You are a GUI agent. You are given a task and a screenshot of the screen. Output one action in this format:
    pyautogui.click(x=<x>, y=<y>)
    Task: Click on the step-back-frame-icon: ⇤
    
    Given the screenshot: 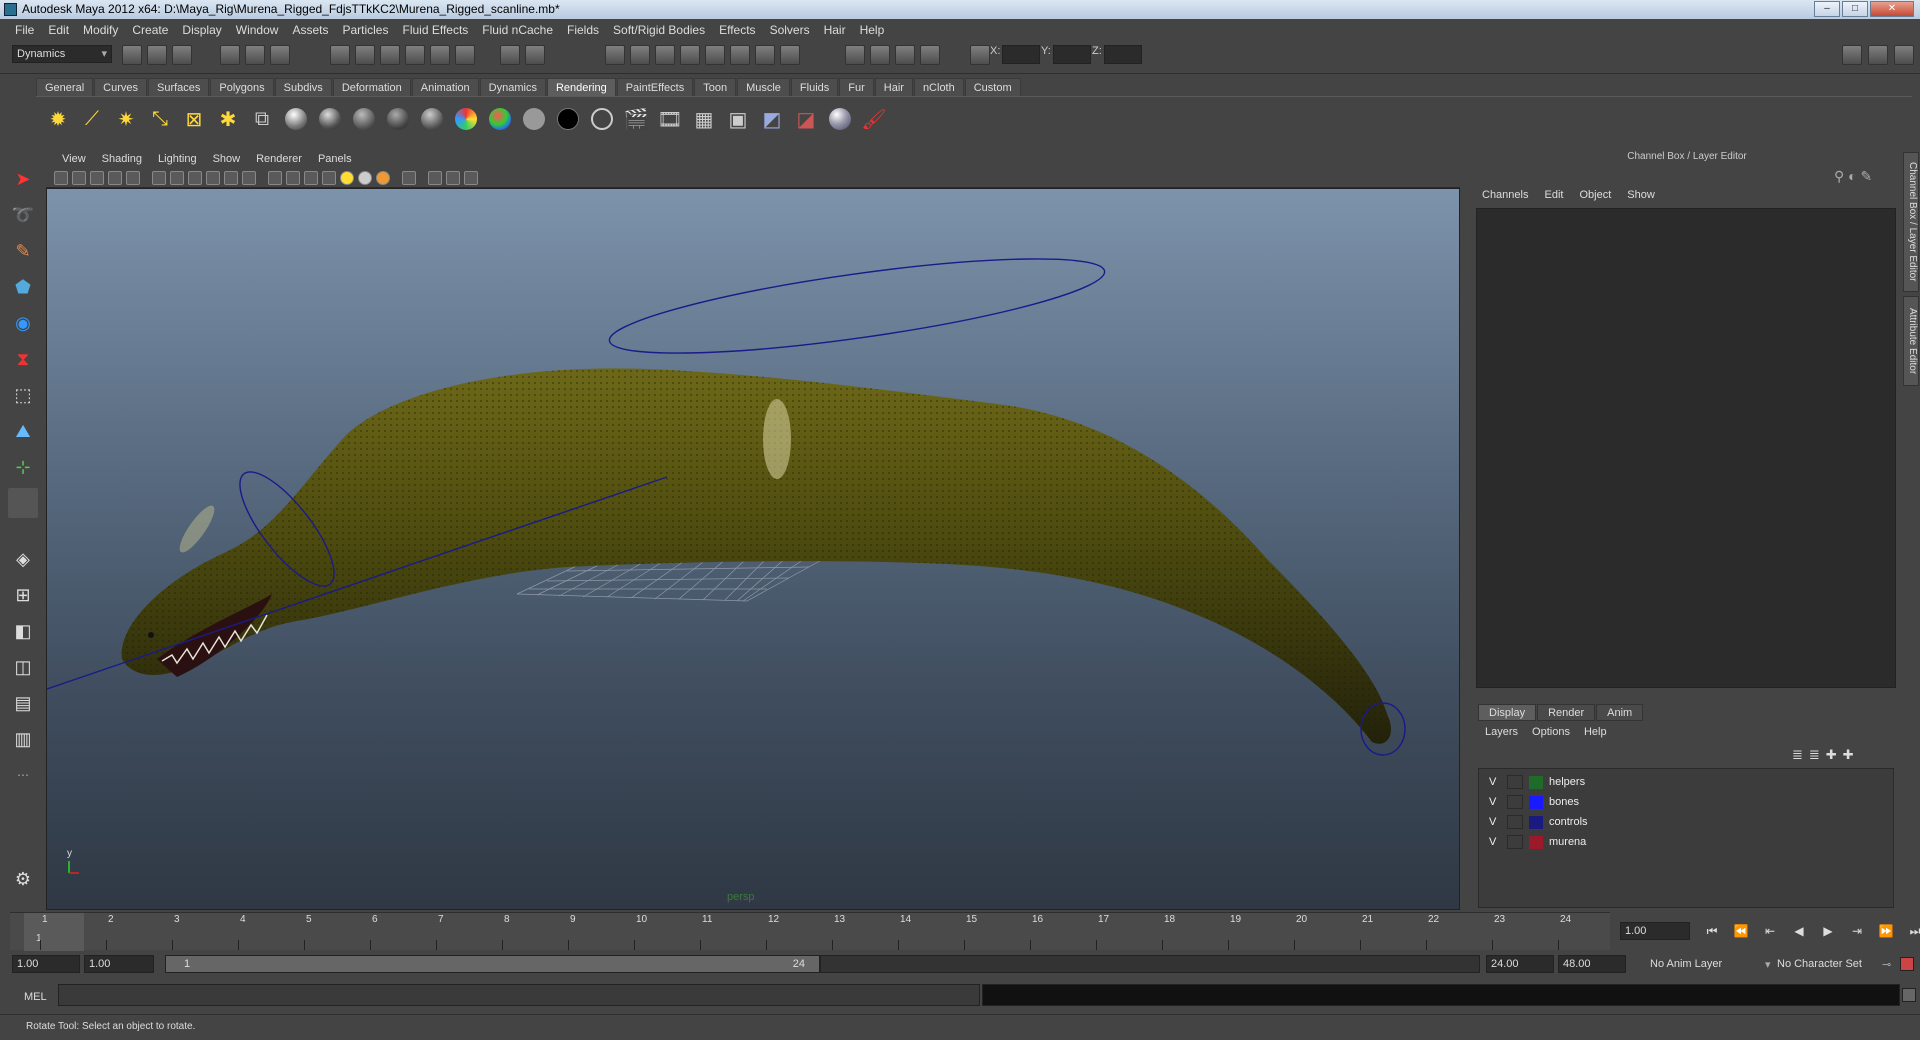 What is the action you would take?
    pyautogui.click(x=1770, y=931)
    